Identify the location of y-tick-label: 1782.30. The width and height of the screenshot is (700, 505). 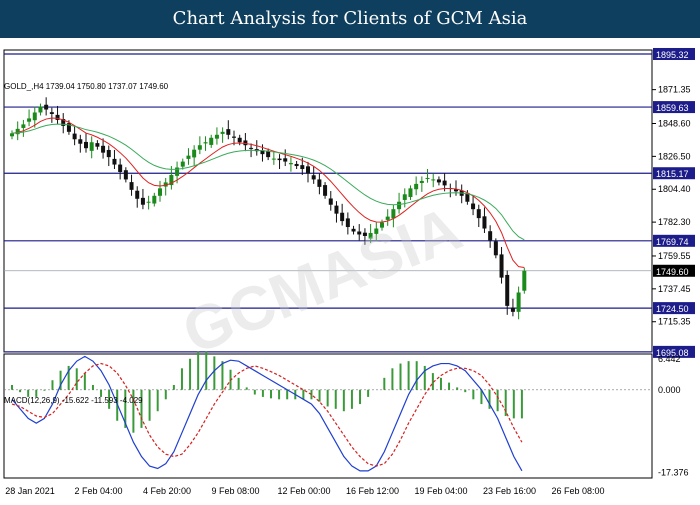
(674, 222).